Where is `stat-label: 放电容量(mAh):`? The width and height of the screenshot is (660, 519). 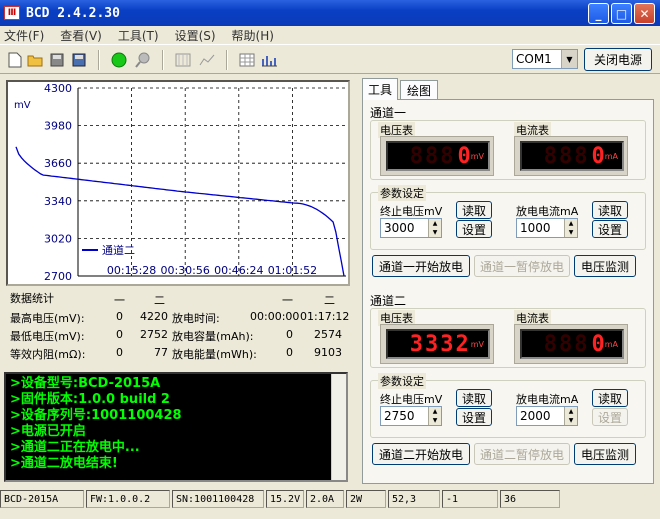 stat-label: 放电容量(mAh): is located at coordinates (213, 336).